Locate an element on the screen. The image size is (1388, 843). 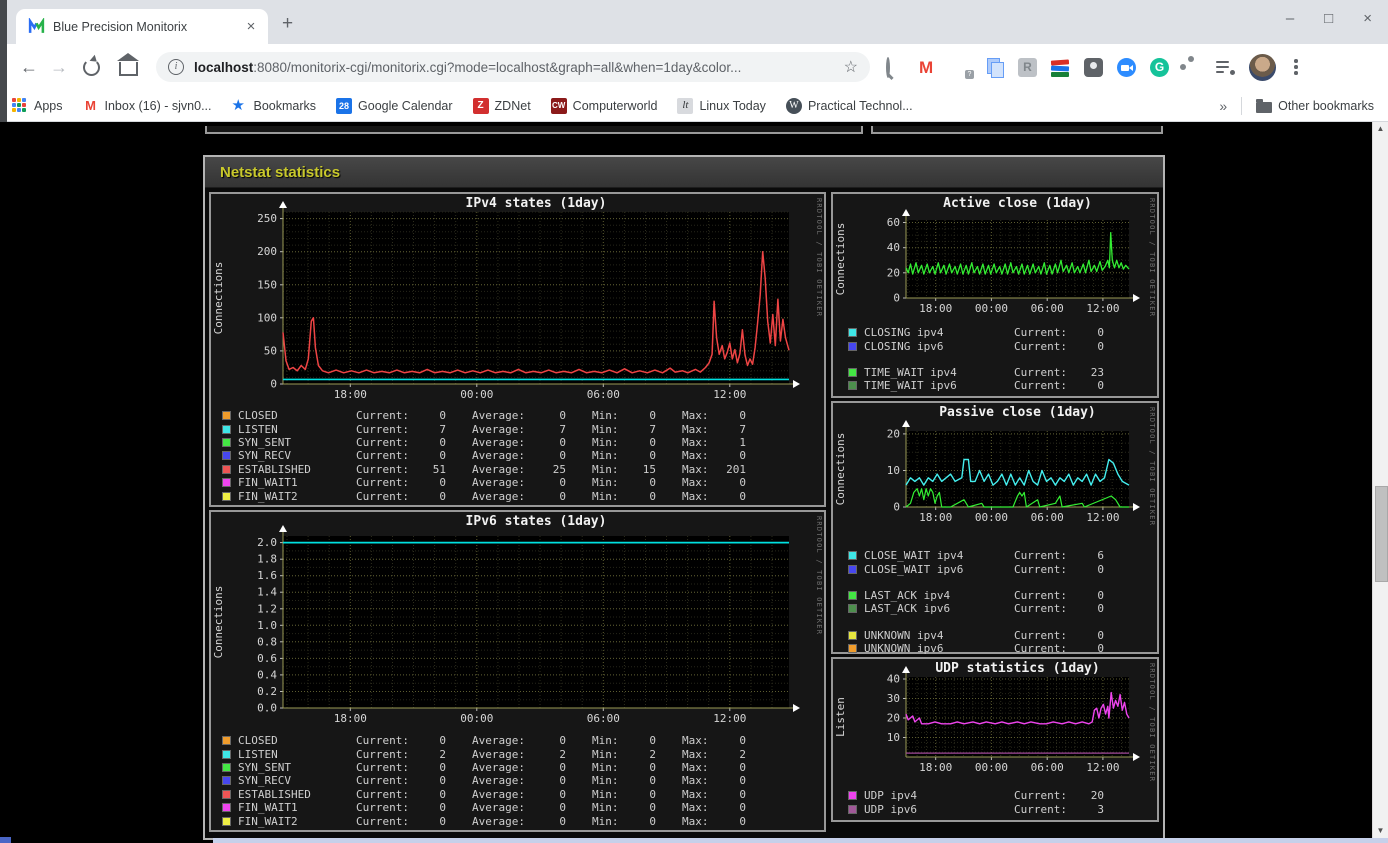
x-axis-arrow is located at coordinates (796, 384).